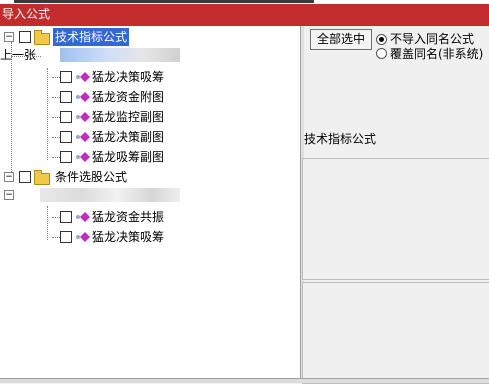 The image size is (489, 384). Describe the element at coordinates (340, 139) in the screenshot. I see `section-label: 技术指标公式` at that location.